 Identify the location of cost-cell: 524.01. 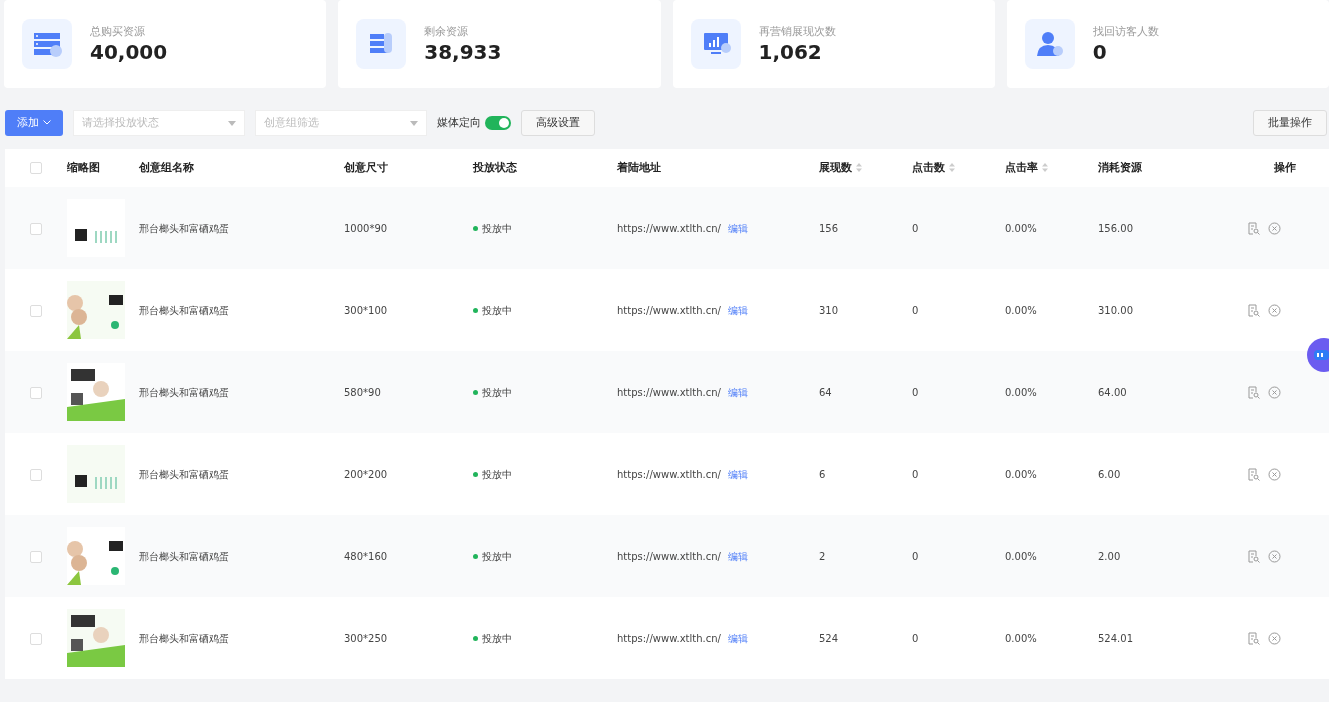
(1115, 638).